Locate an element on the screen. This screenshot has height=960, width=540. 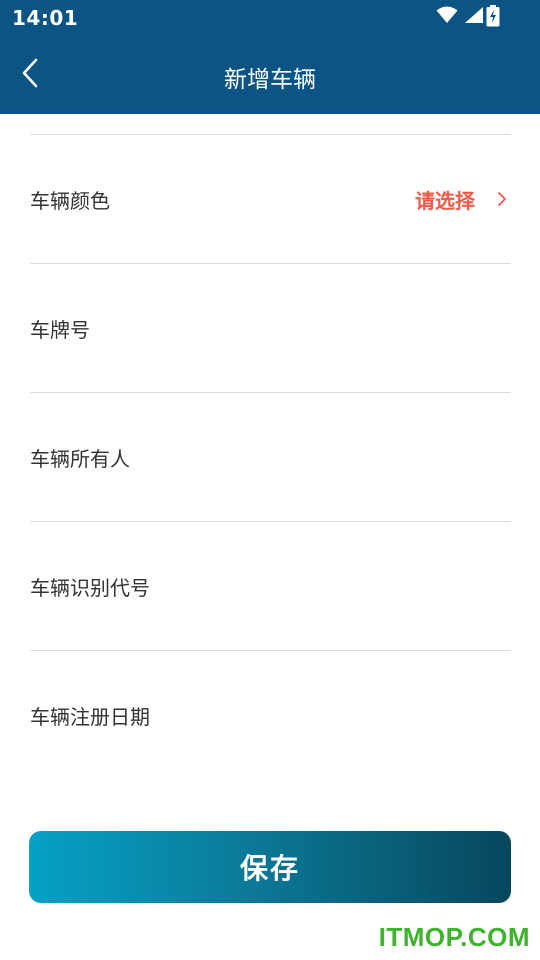
app-header: 14:01 新增车辆 is located at coordinates (270, 57).